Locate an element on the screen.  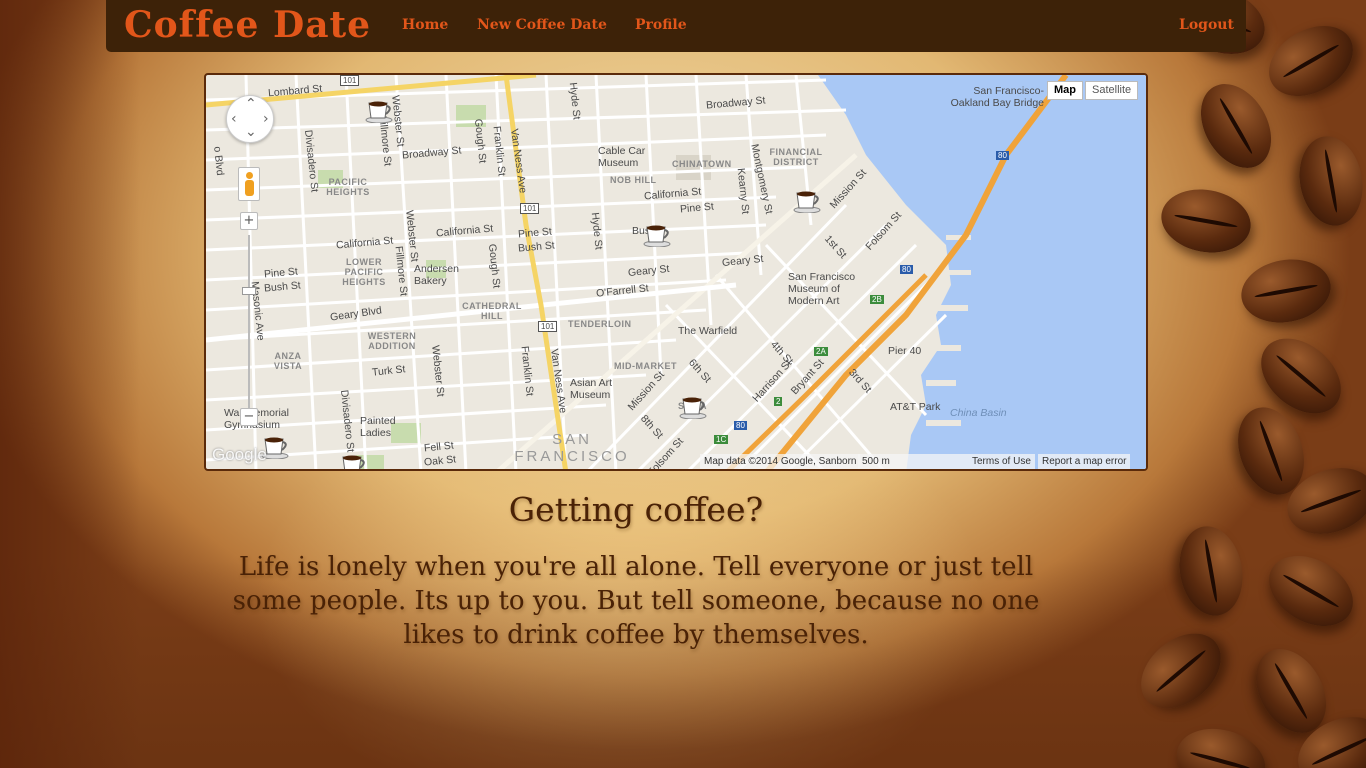
route-shield: 1C is located at coordinates (721, 439).